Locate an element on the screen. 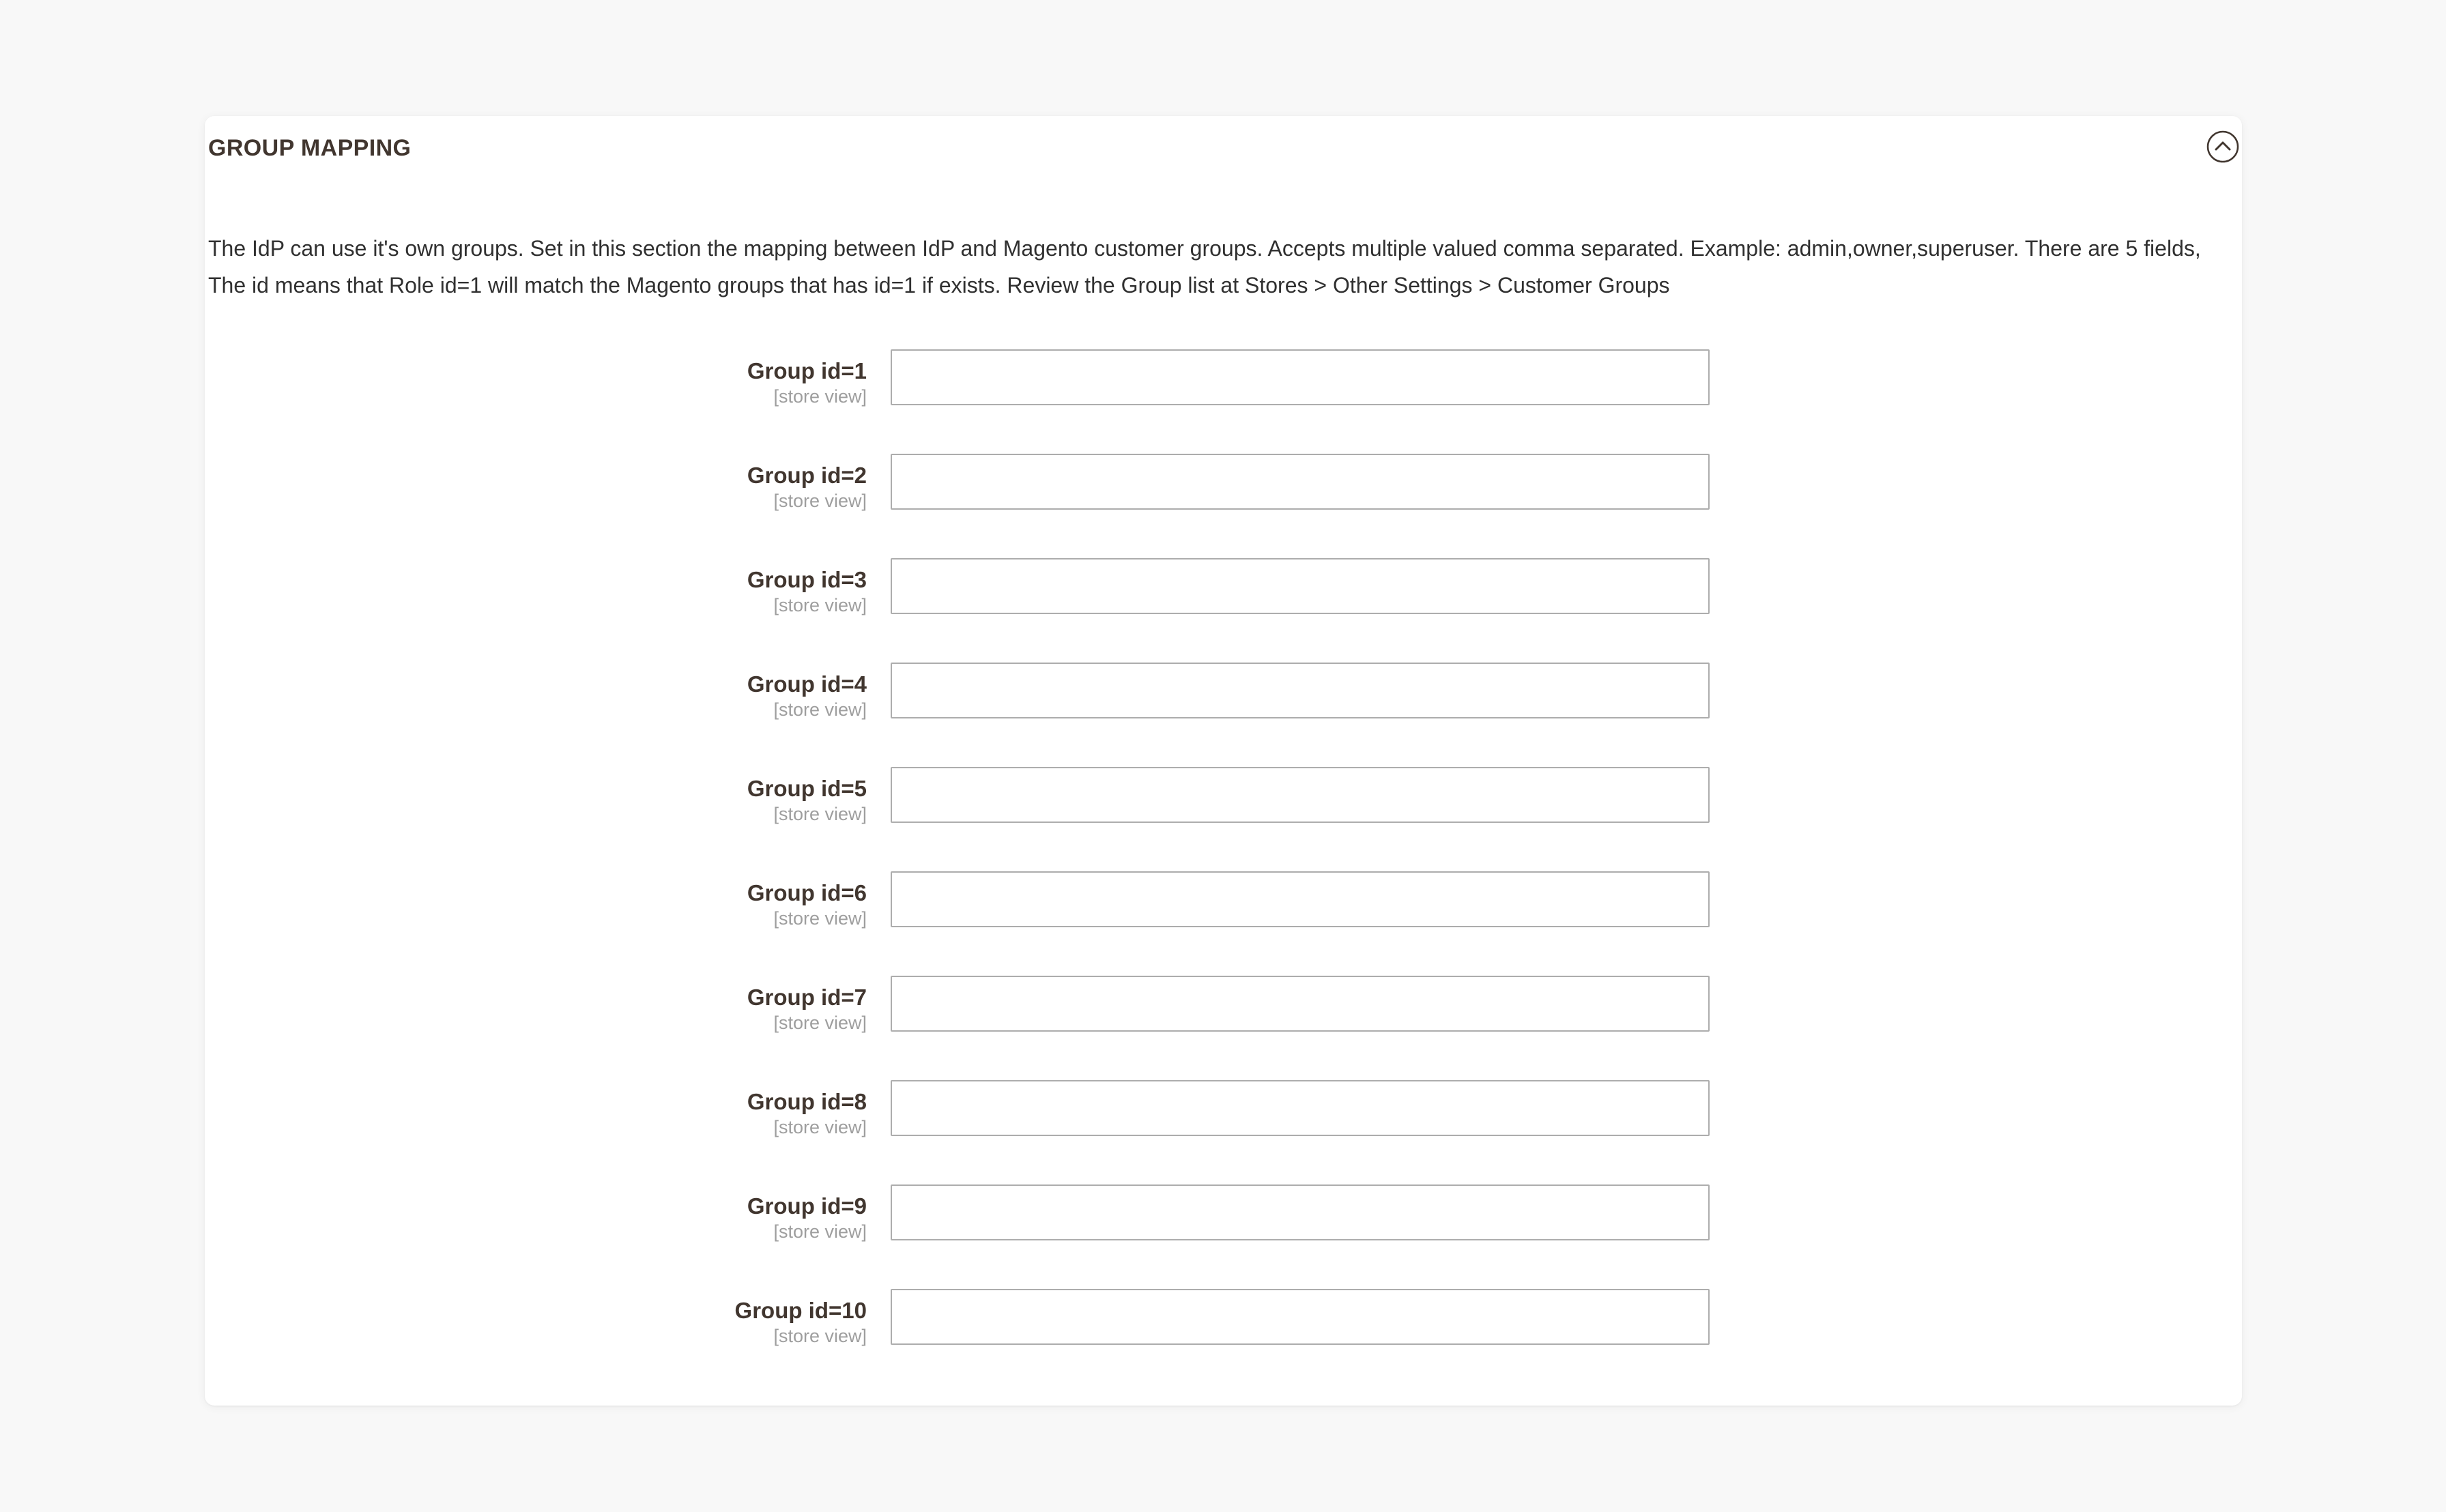  field-label: Group id=9 is located at coordinates (807, 1206).